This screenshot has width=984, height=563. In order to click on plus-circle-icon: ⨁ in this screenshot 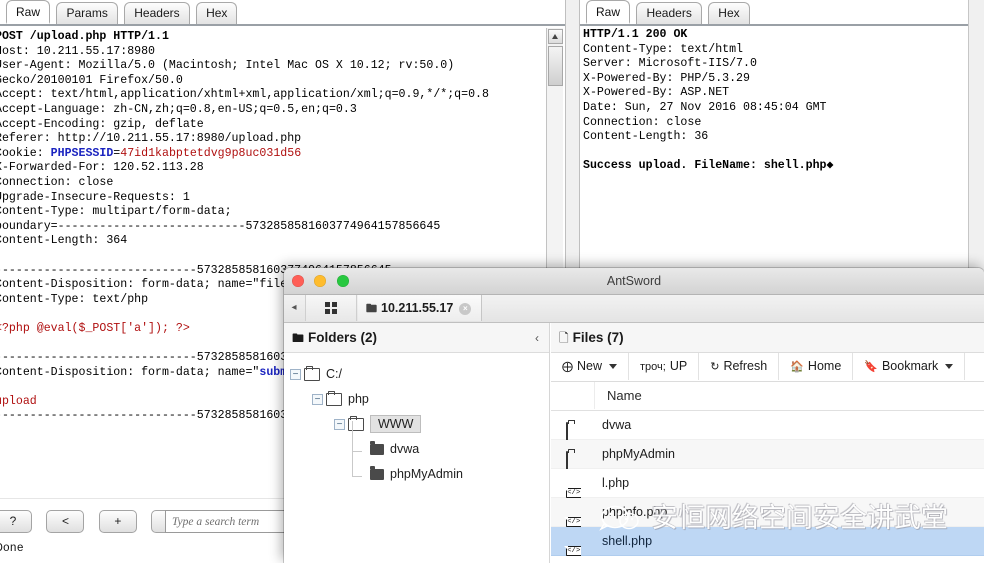, I will do `click(567, 367)`.